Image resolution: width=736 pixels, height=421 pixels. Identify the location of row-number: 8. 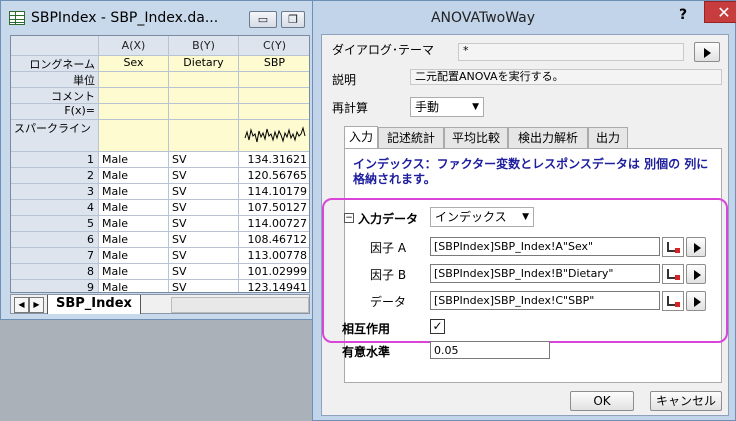
(55, 272).